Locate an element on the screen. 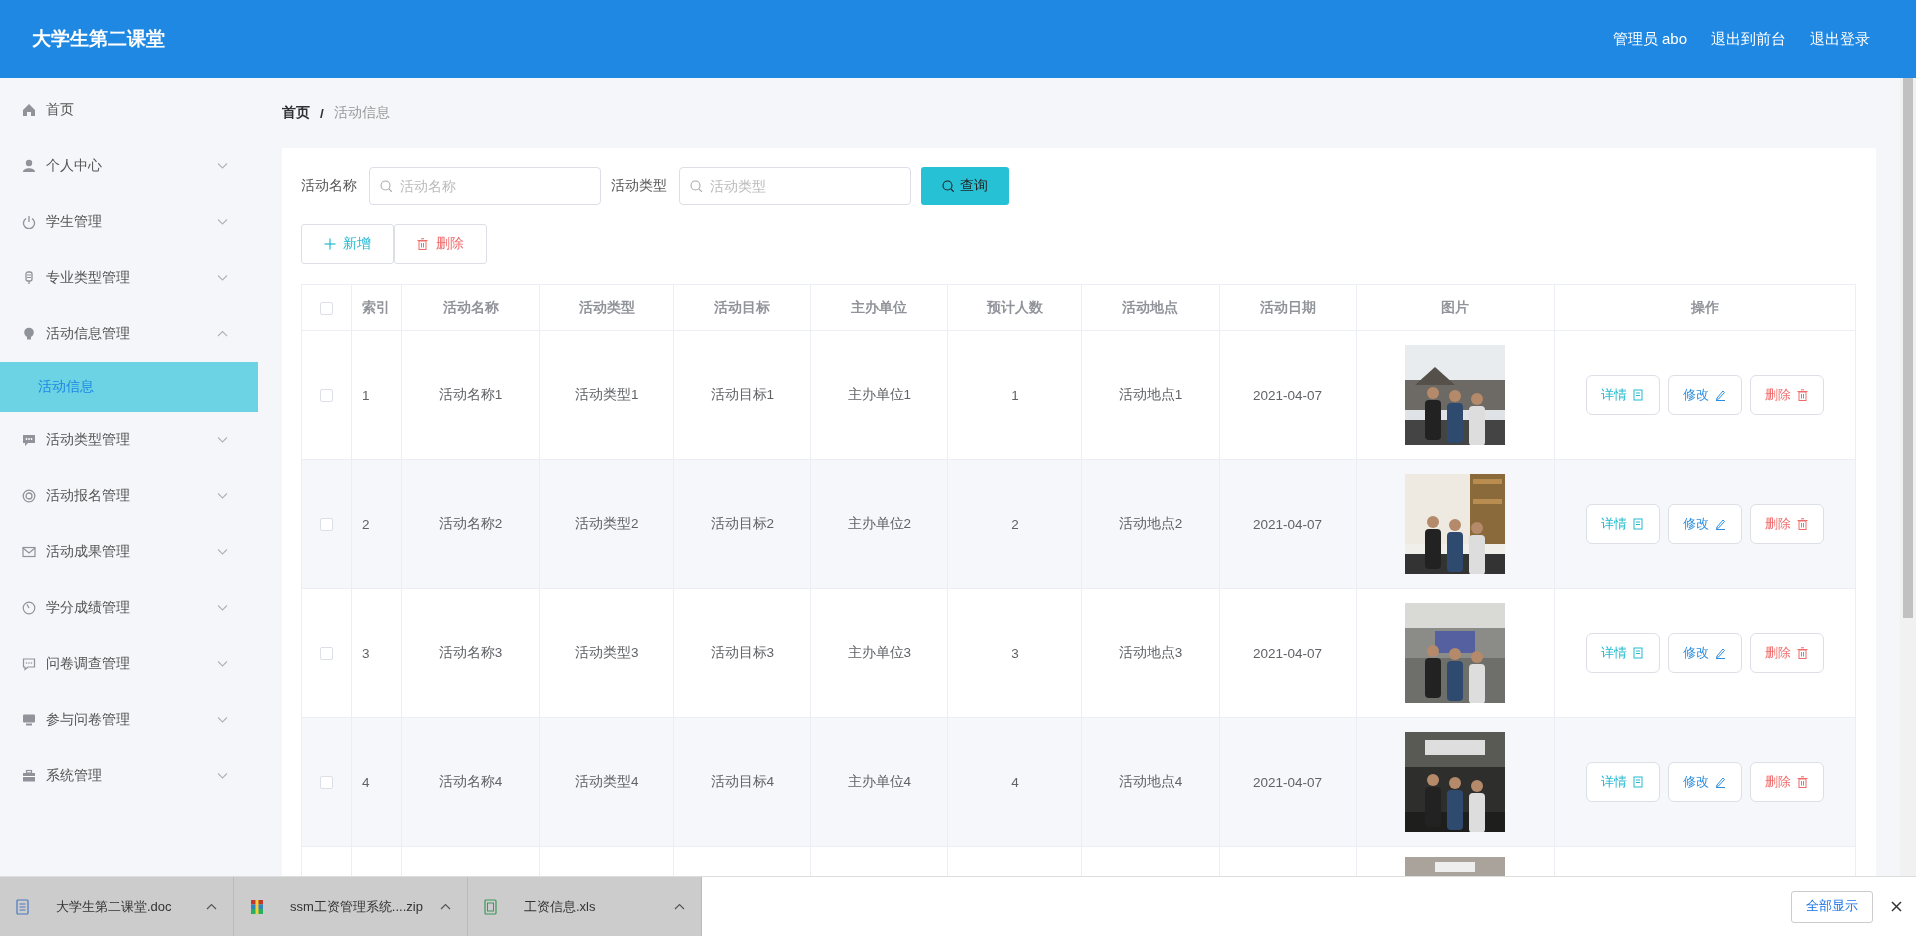  column-header: 活动地点 is located at coordinates (1150, 307).